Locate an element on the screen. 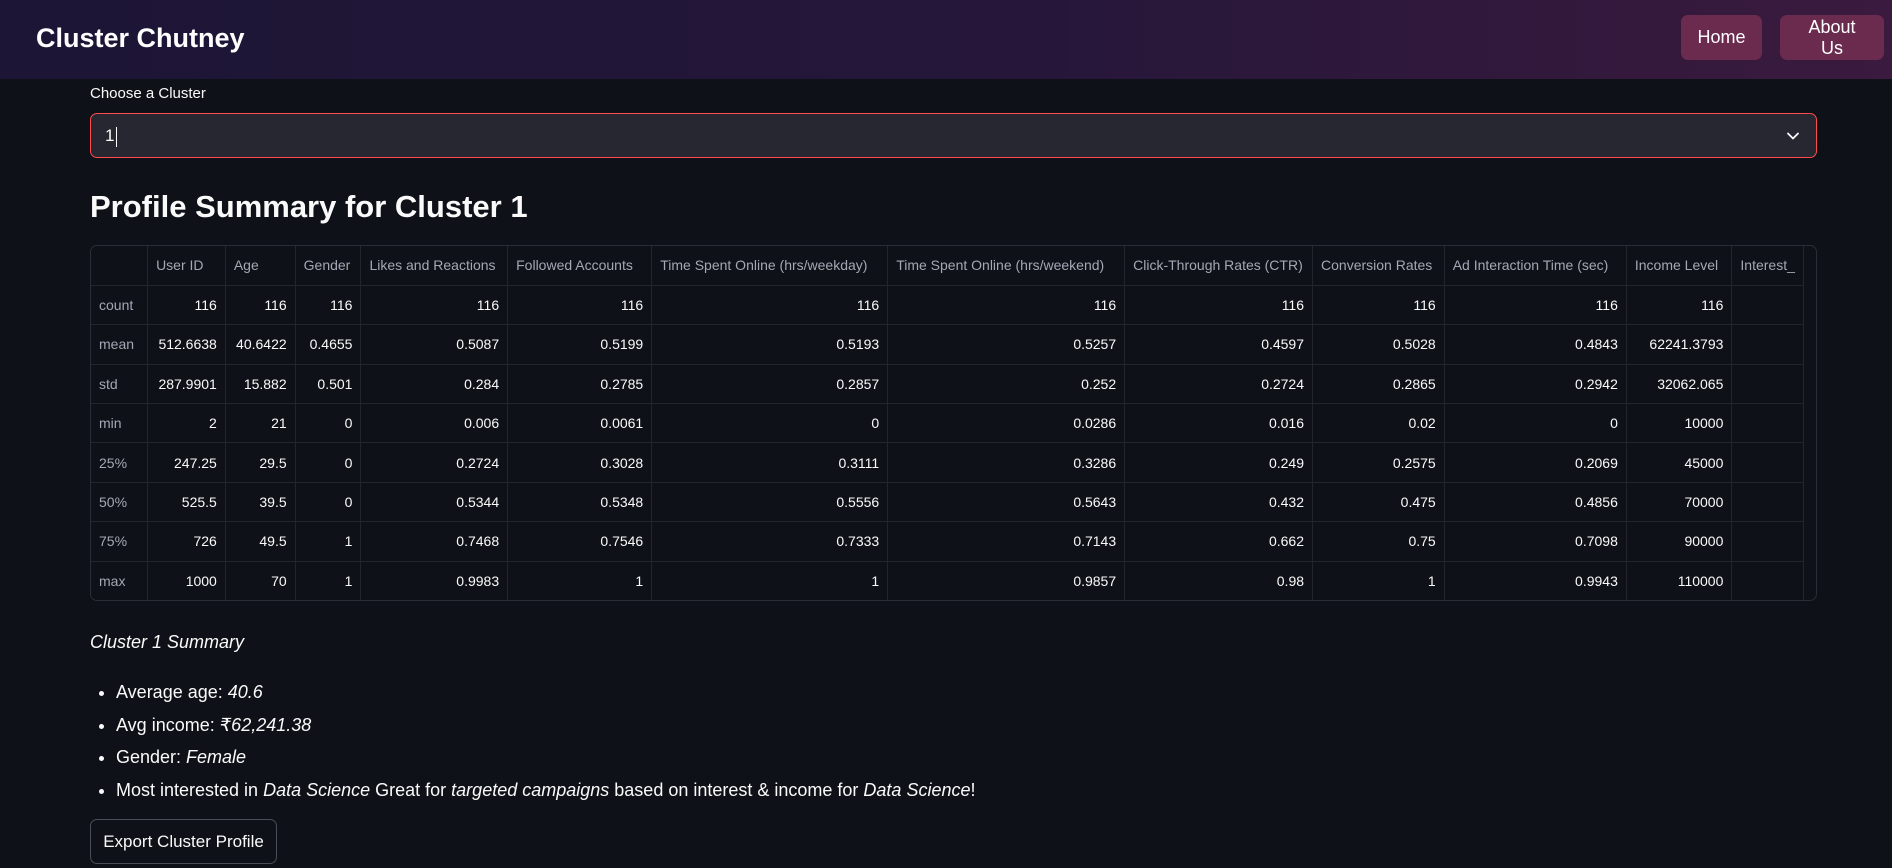  table-cell: 0.5087 is located at coordinates (434, 344).